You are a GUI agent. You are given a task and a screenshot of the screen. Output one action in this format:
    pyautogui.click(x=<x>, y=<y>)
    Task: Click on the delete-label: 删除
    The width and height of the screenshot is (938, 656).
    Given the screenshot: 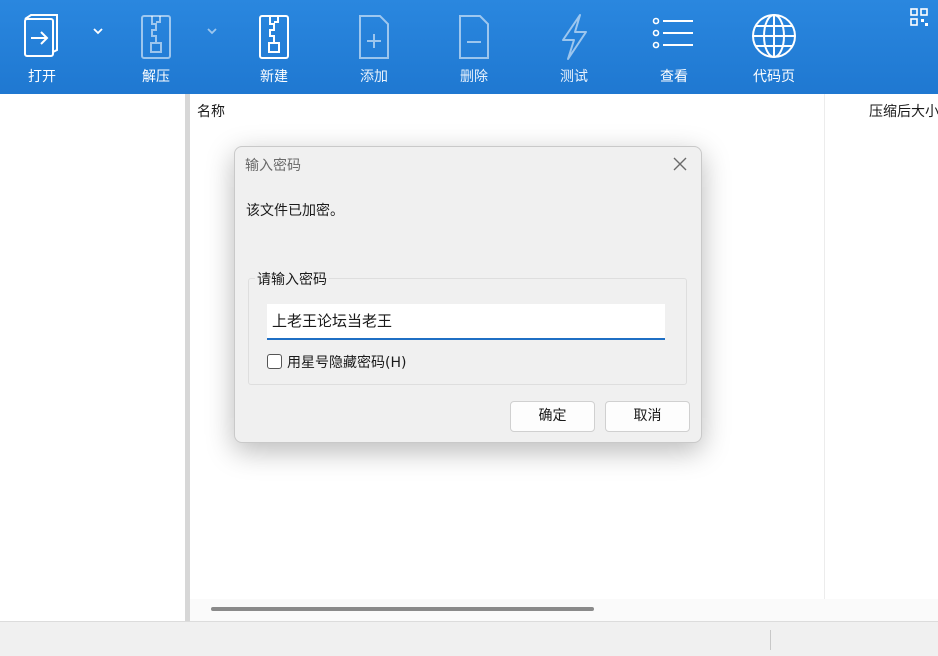 What is the action you would take?
    pyautogui.click(x=474, y=77)
    